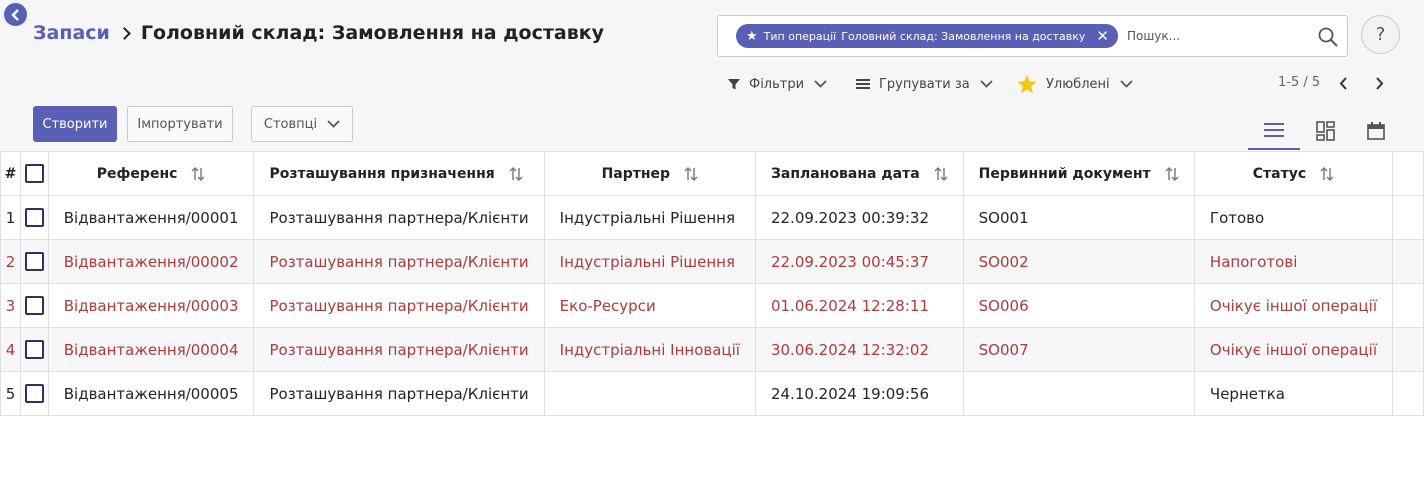 The height and width of the screenshot is (493, 1424). Describe the element at coordinates (1279, 173) in the screenshot. I see `column-header-label: Статус` at that location.